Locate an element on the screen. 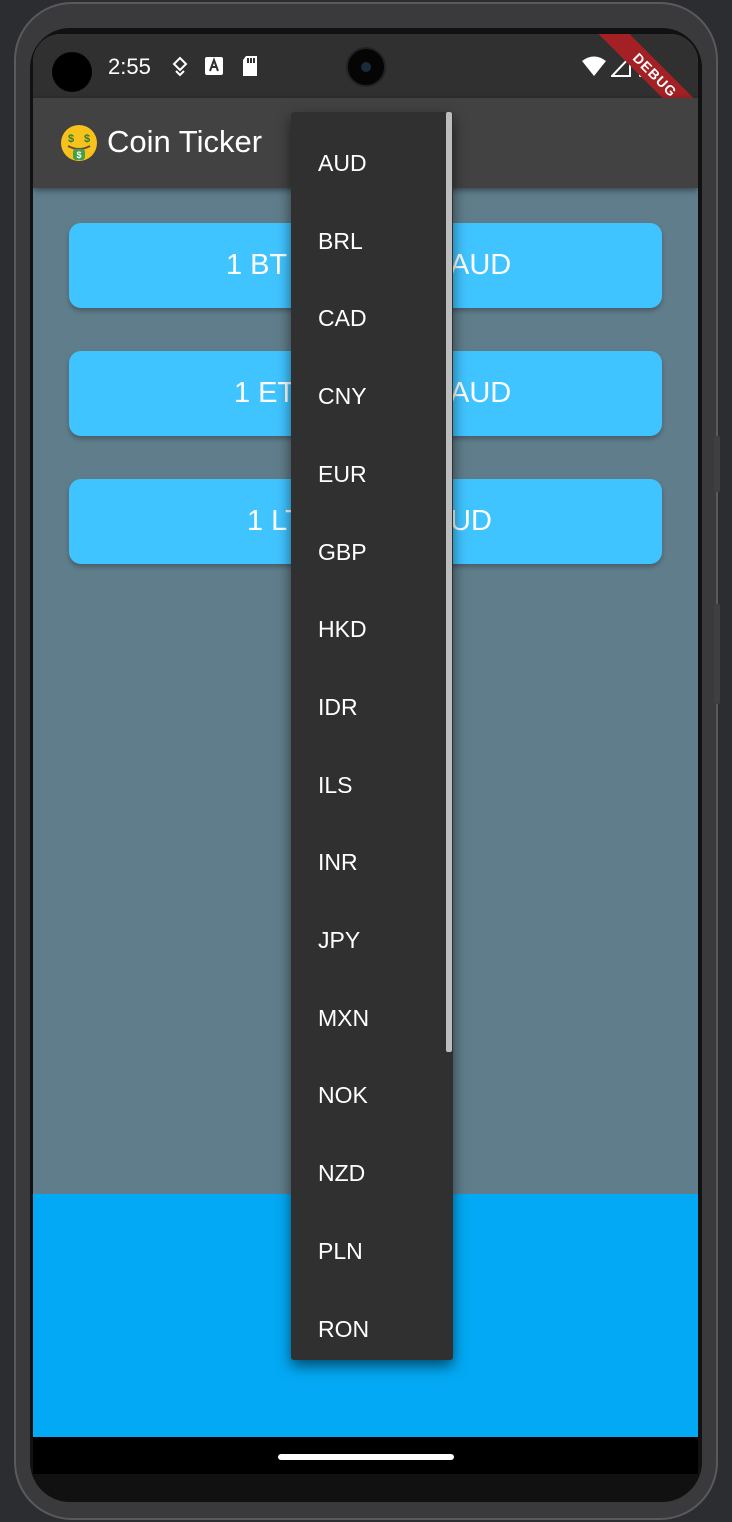 This screenshot has height=1522, width=732. dropdown-item-inr: INR is located at coordinates (338, 862).